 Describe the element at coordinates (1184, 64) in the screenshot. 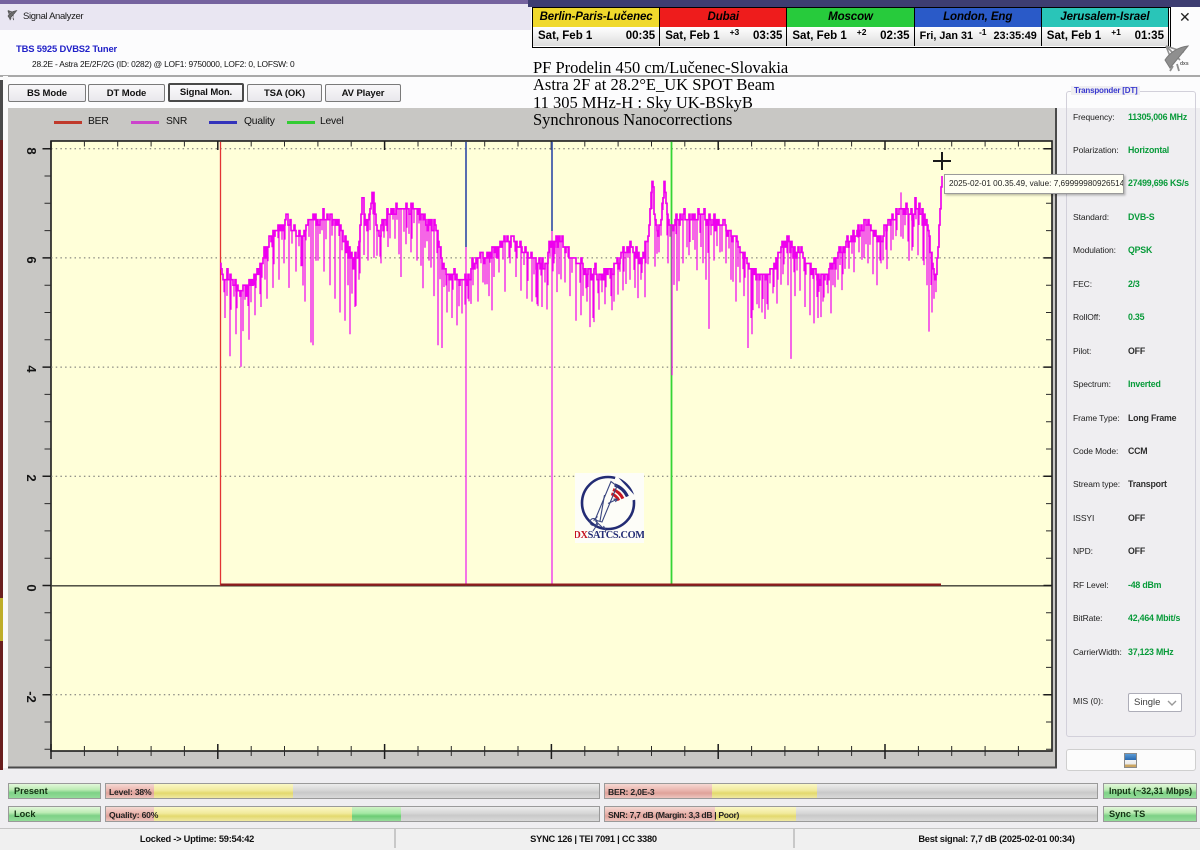

I see `svg-text: dxs` at that location.